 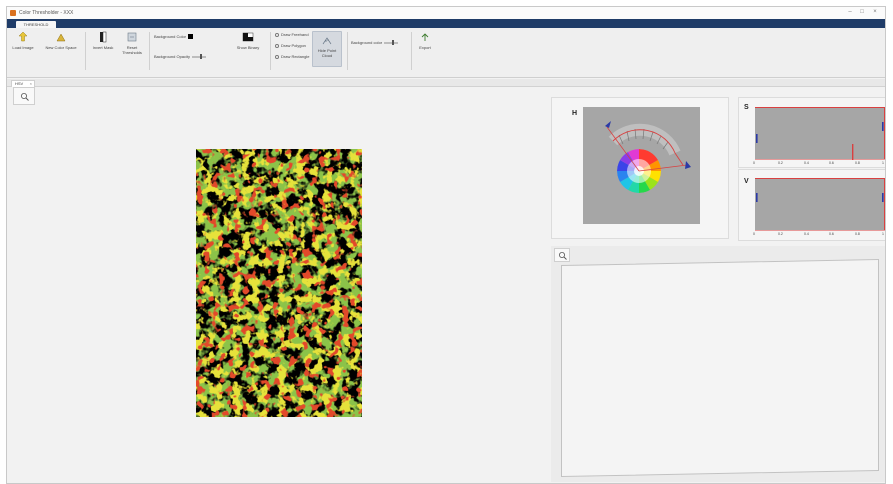 I want to click on export-icon, so click(x=425, y=37).